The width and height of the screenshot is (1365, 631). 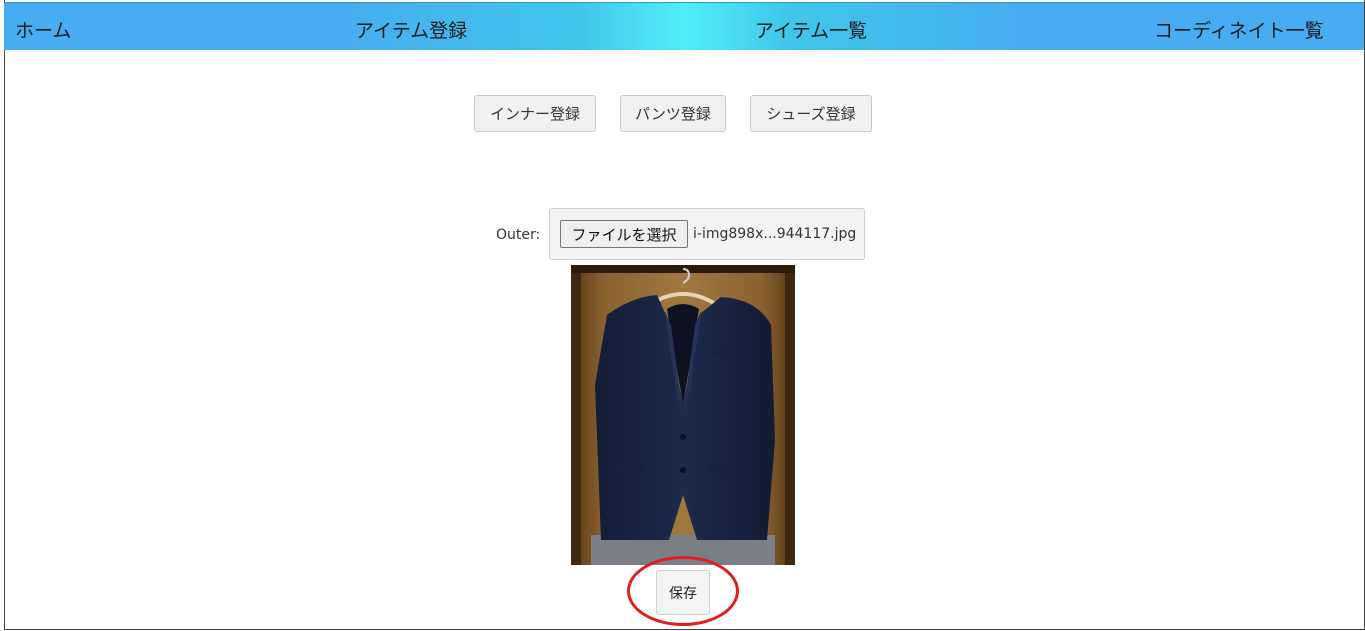 What do you see at coordinates (624, 234) in the screenshot?
I see `choose-file-button: ファイルを選択` at bounding box center [624, 234].